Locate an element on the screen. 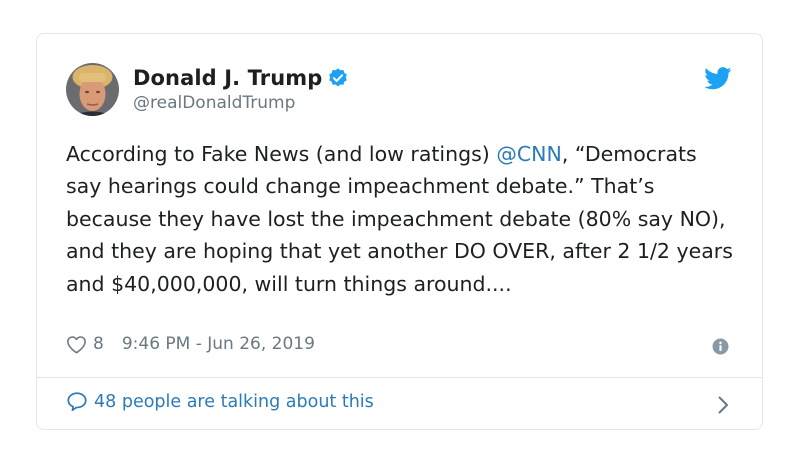  conversation-link: 48 people are talking about this is located at coordinates (220, 401).